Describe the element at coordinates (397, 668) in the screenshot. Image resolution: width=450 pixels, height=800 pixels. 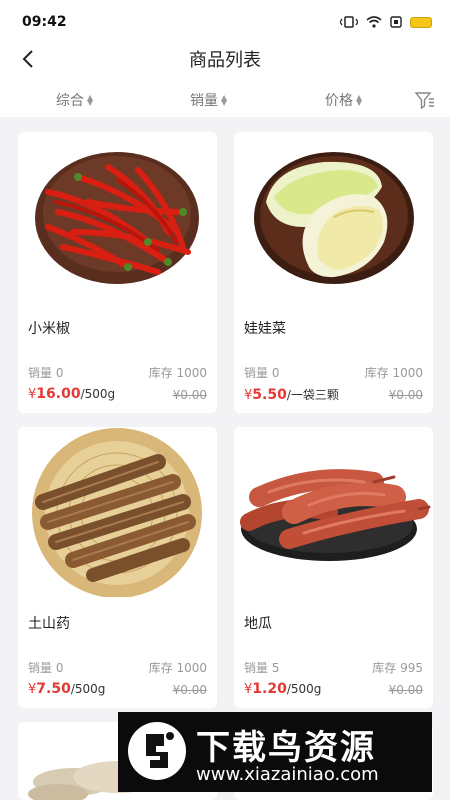
I see `product-stock: 库存 995` at that location.